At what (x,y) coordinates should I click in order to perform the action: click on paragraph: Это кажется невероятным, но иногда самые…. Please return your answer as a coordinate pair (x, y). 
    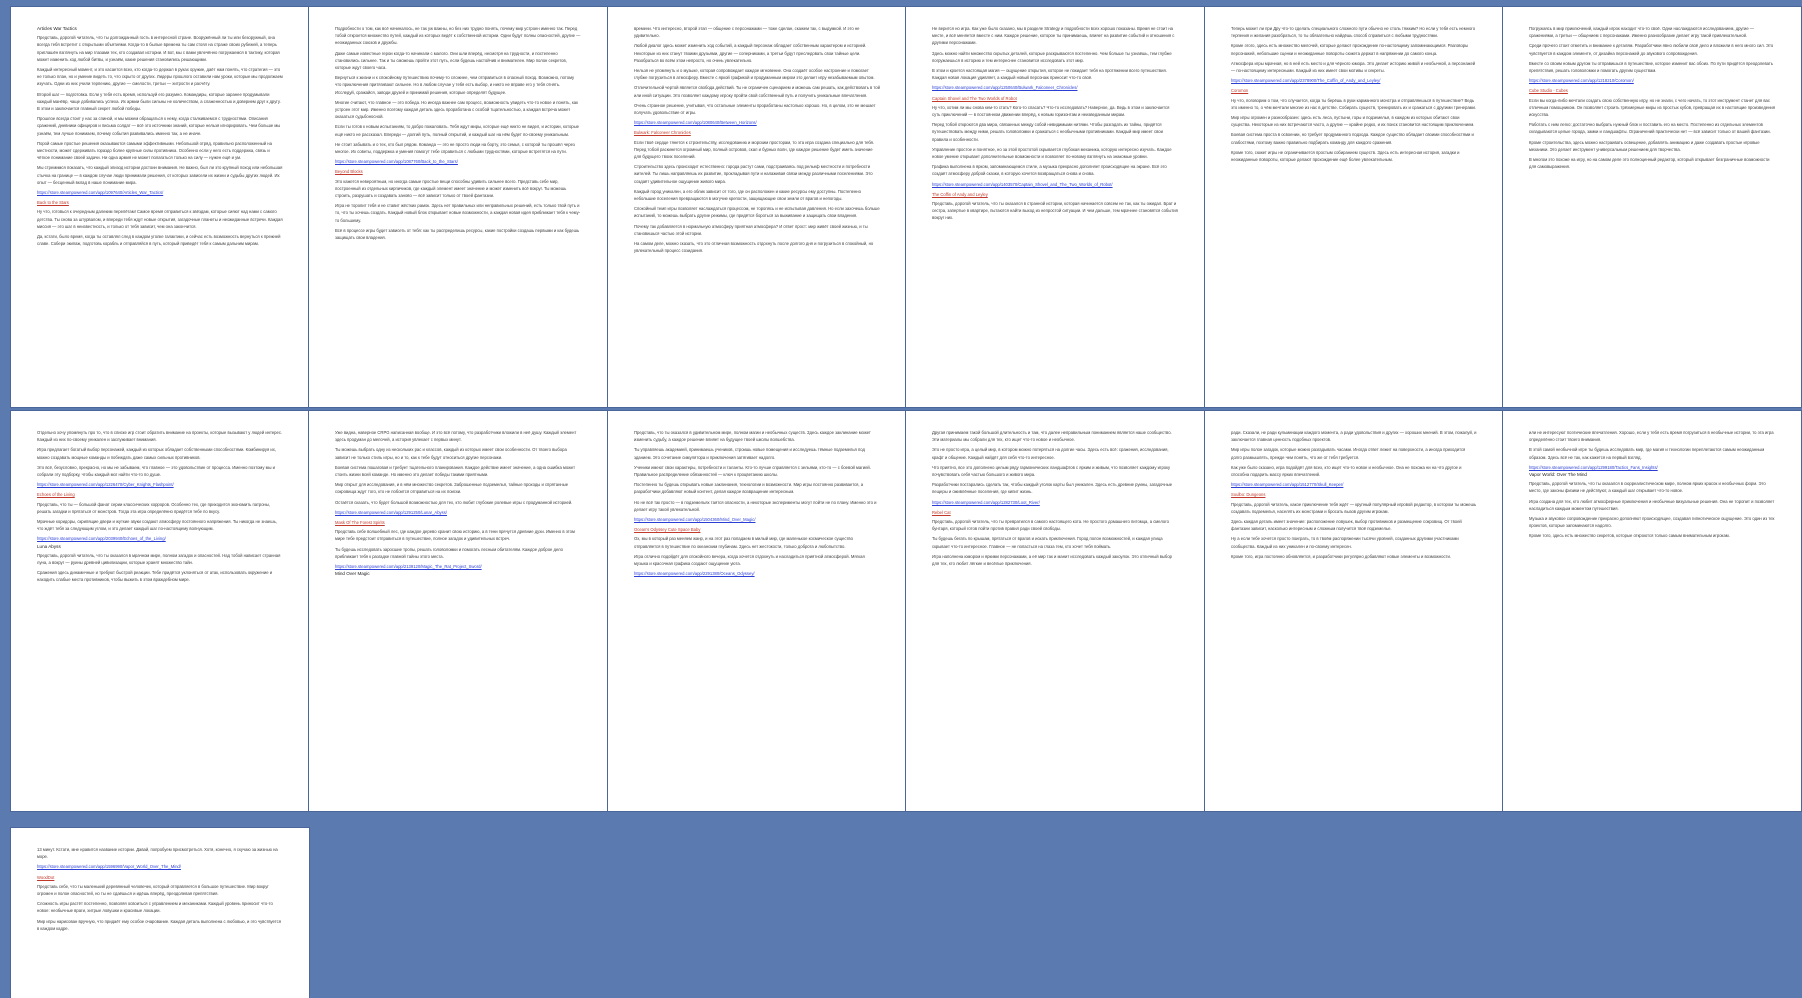
    Looking at the image, I should click on (451, 188).